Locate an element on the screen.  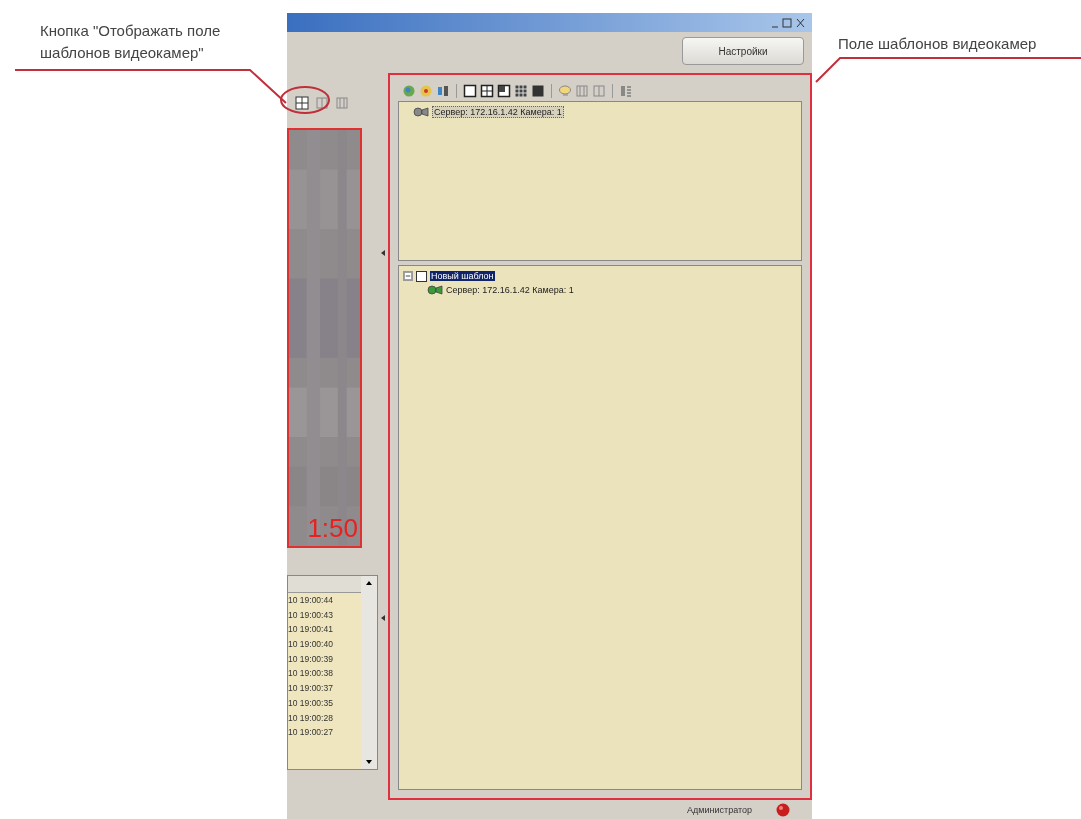
multi-view-icon is located at coordinates (504, 91).